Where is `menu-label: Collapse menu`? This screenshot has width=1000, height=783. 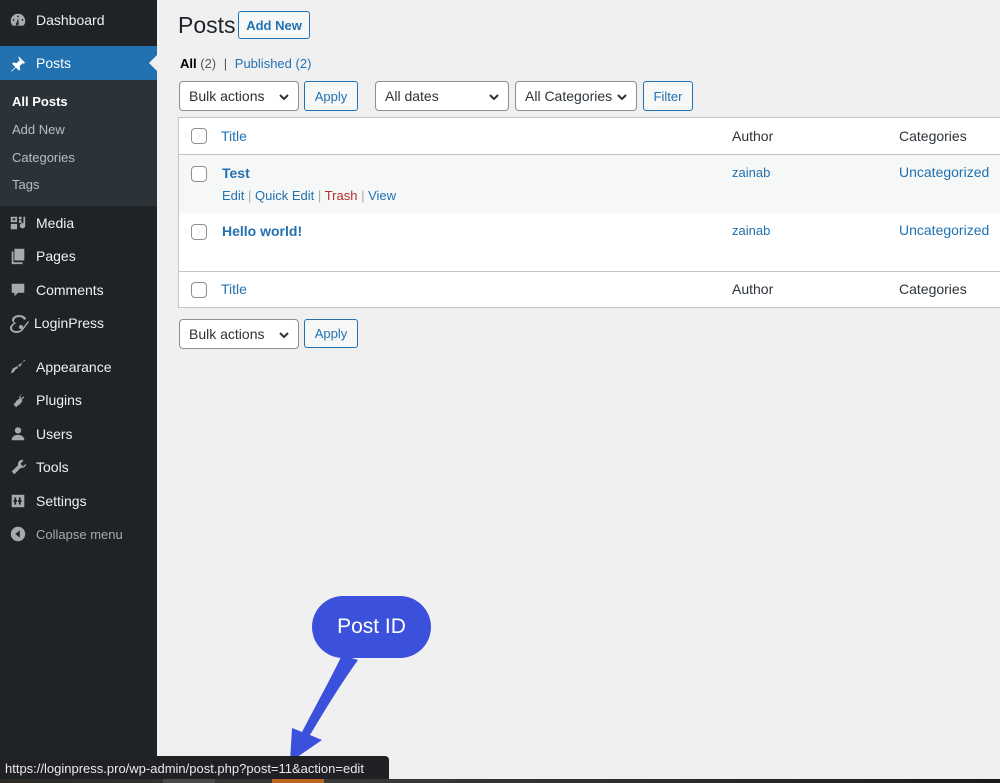
menu-label: Collapse menu is located at coordinates (79, 534).